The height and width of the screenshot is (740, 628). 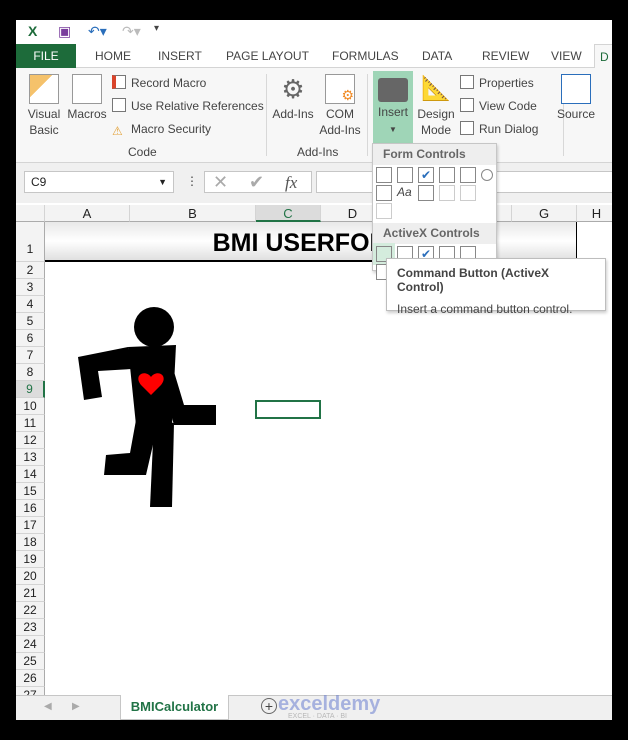 I want to click on checkbox-form-control: ✔, so click(x=426, y=175).